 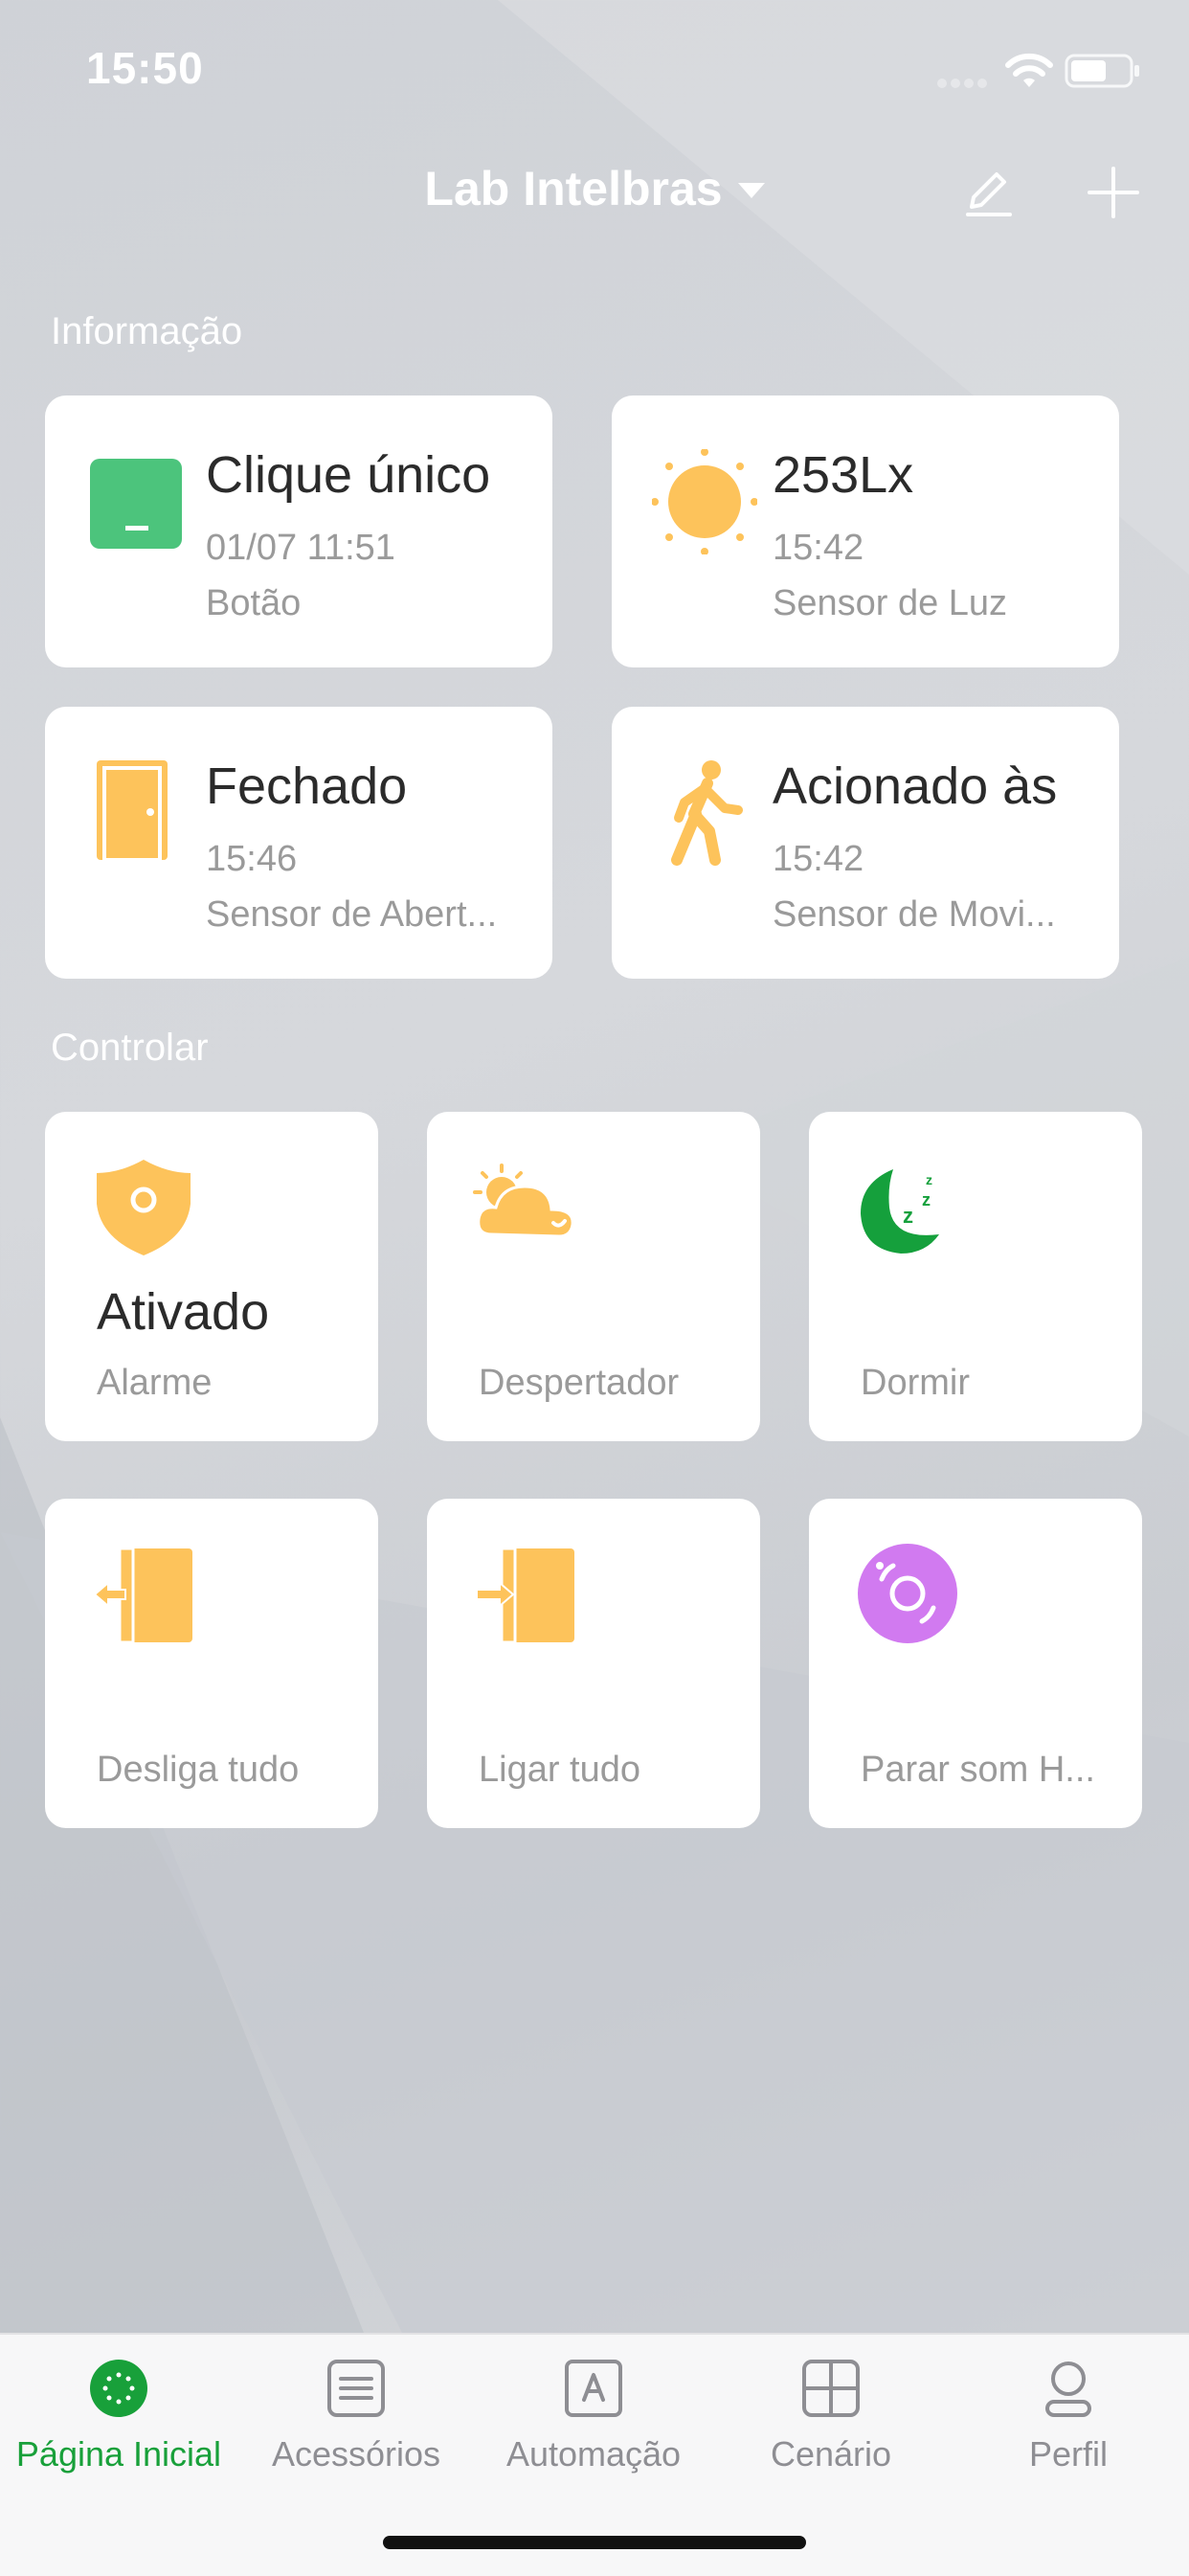 I want to click on sun-cloud-icon, so click(x=523, y=1201).